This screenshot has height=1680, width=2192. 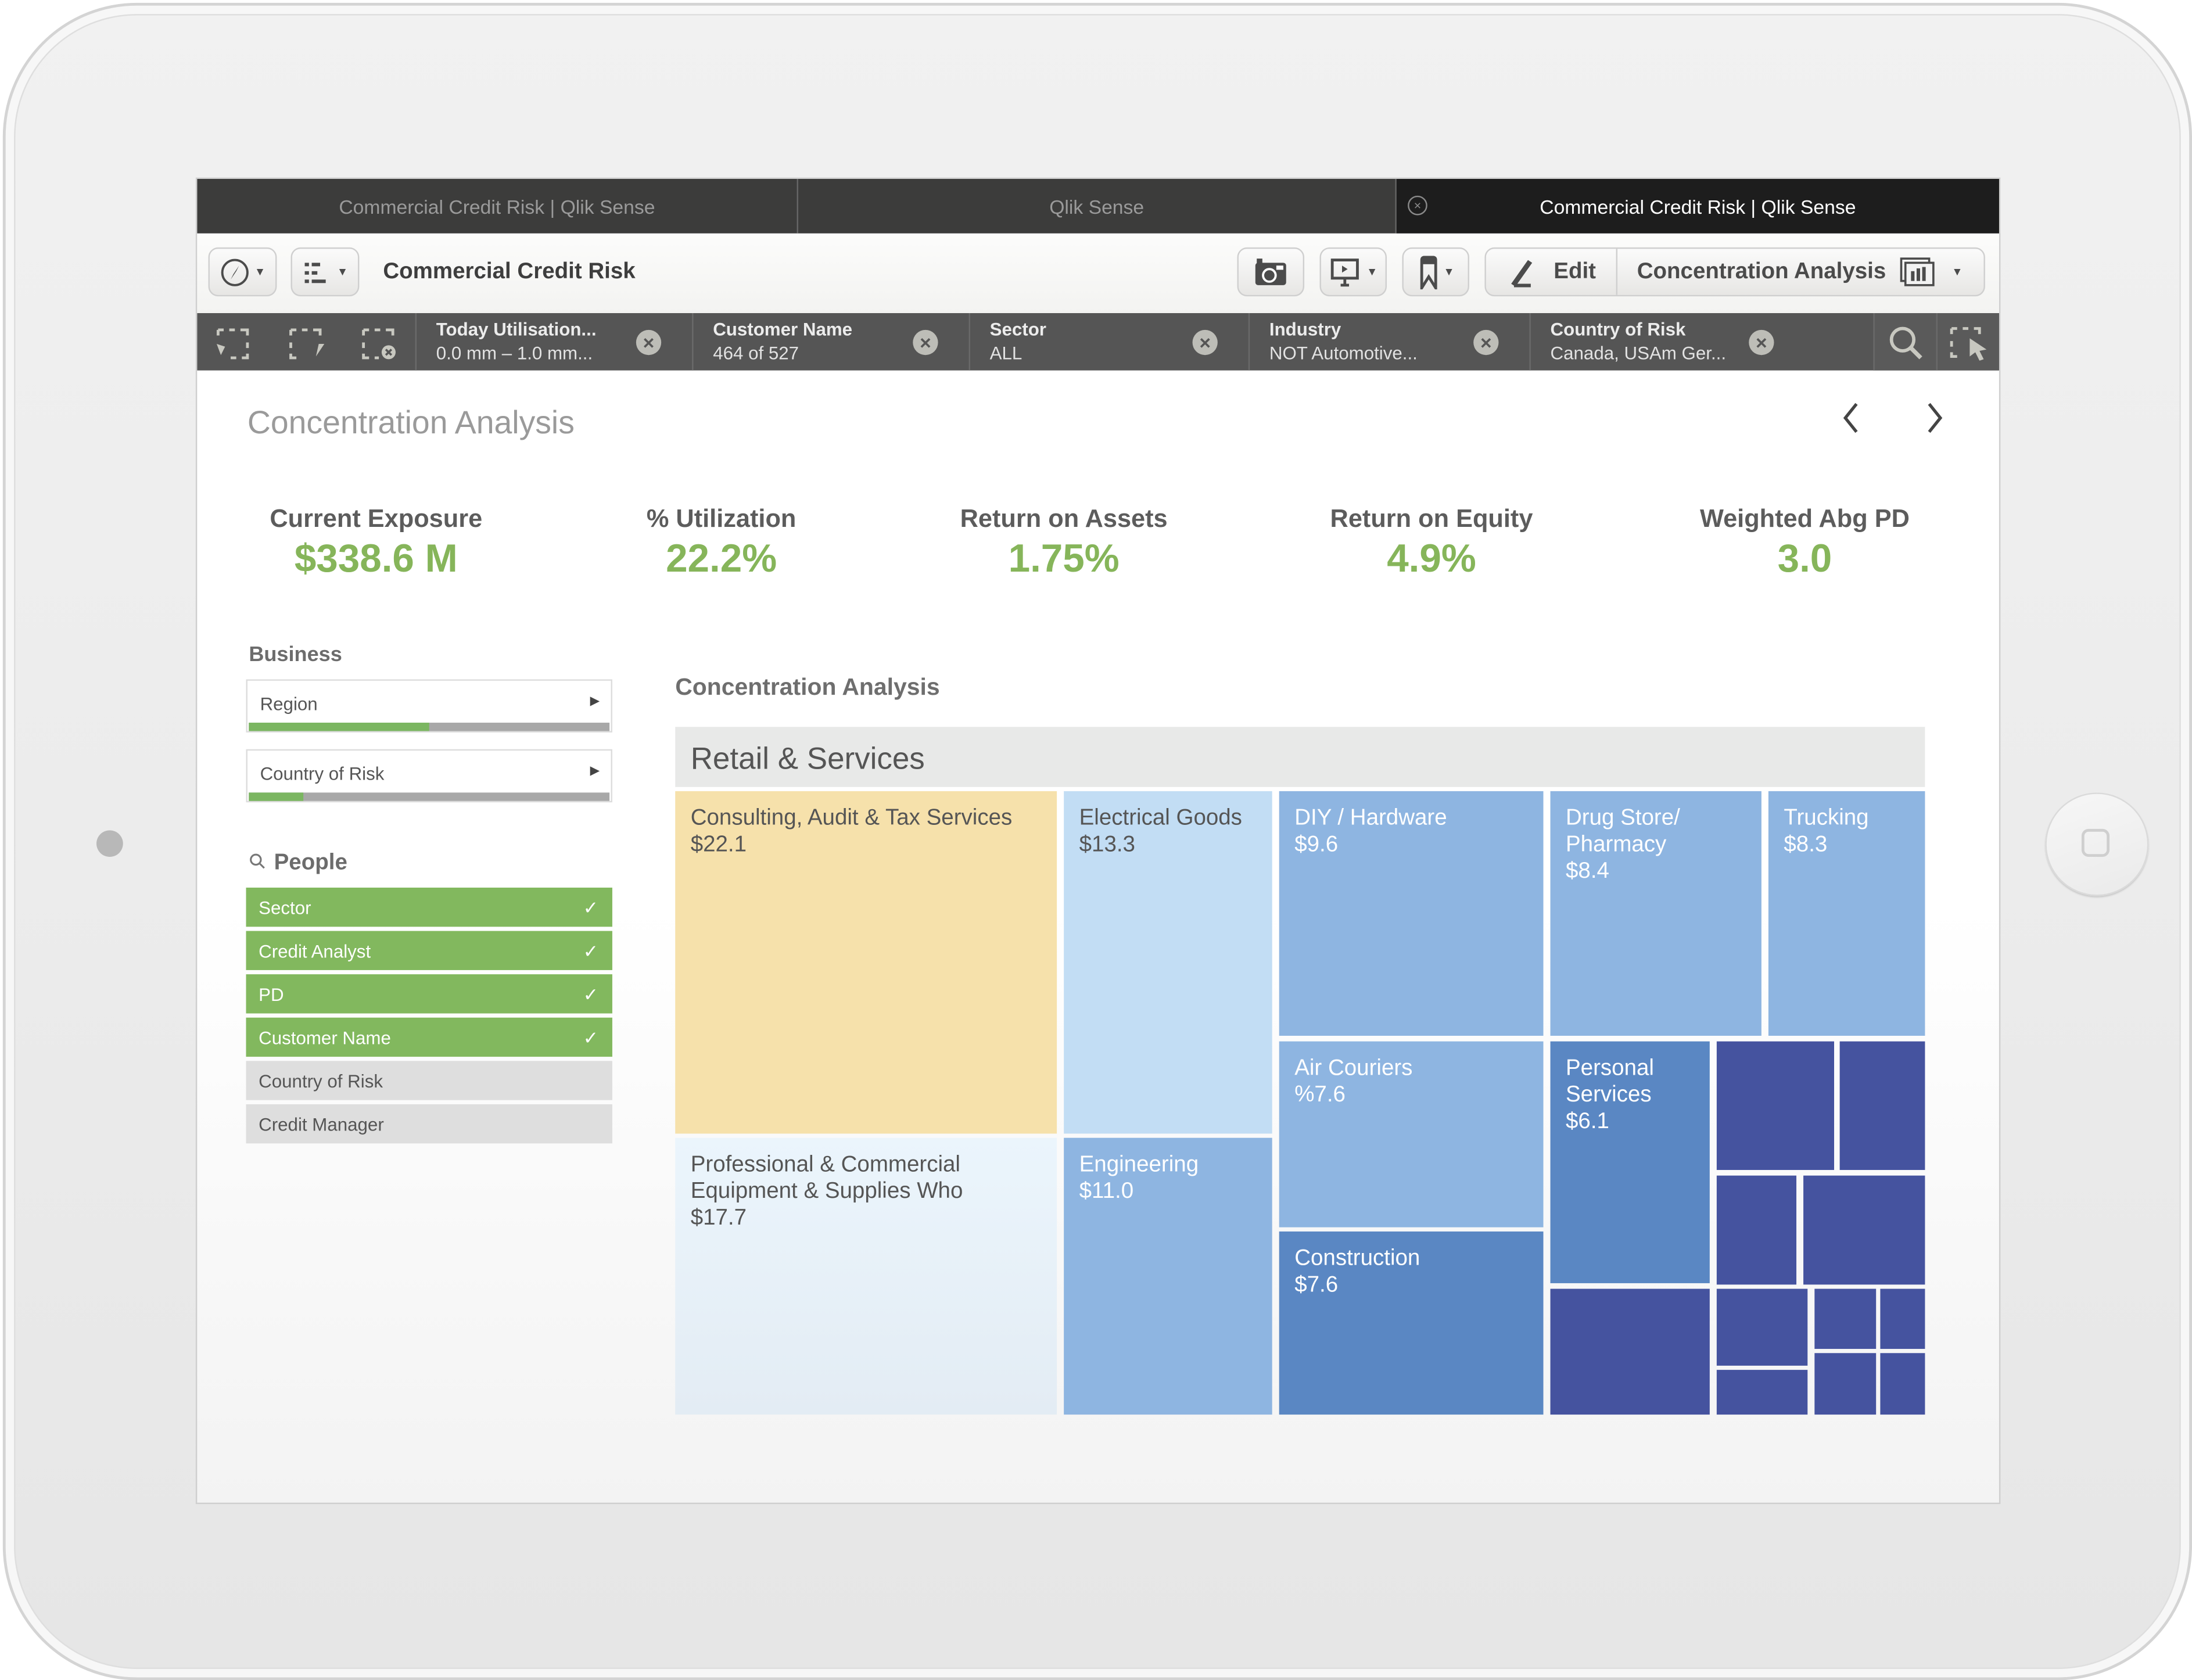 I want to click on navigation-button: ▼, so click(x=242, y=272).